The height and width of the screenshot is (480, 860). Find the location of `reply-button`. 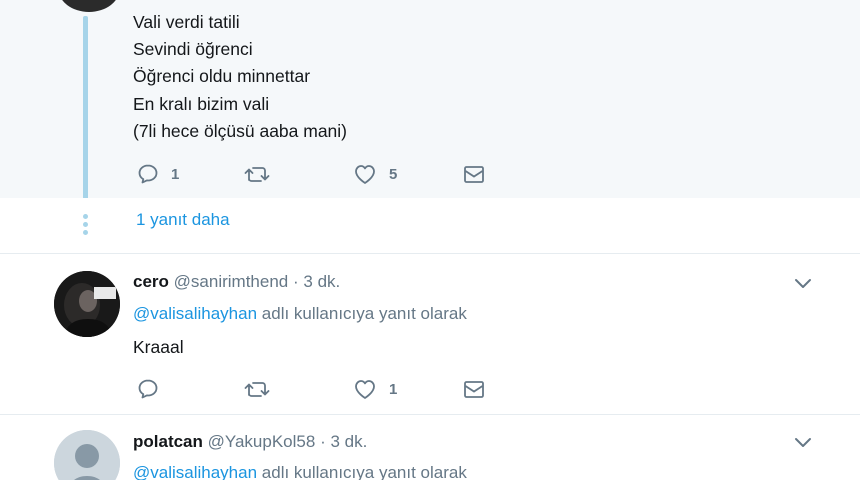

reply-button is located at coordinates (154, 389).